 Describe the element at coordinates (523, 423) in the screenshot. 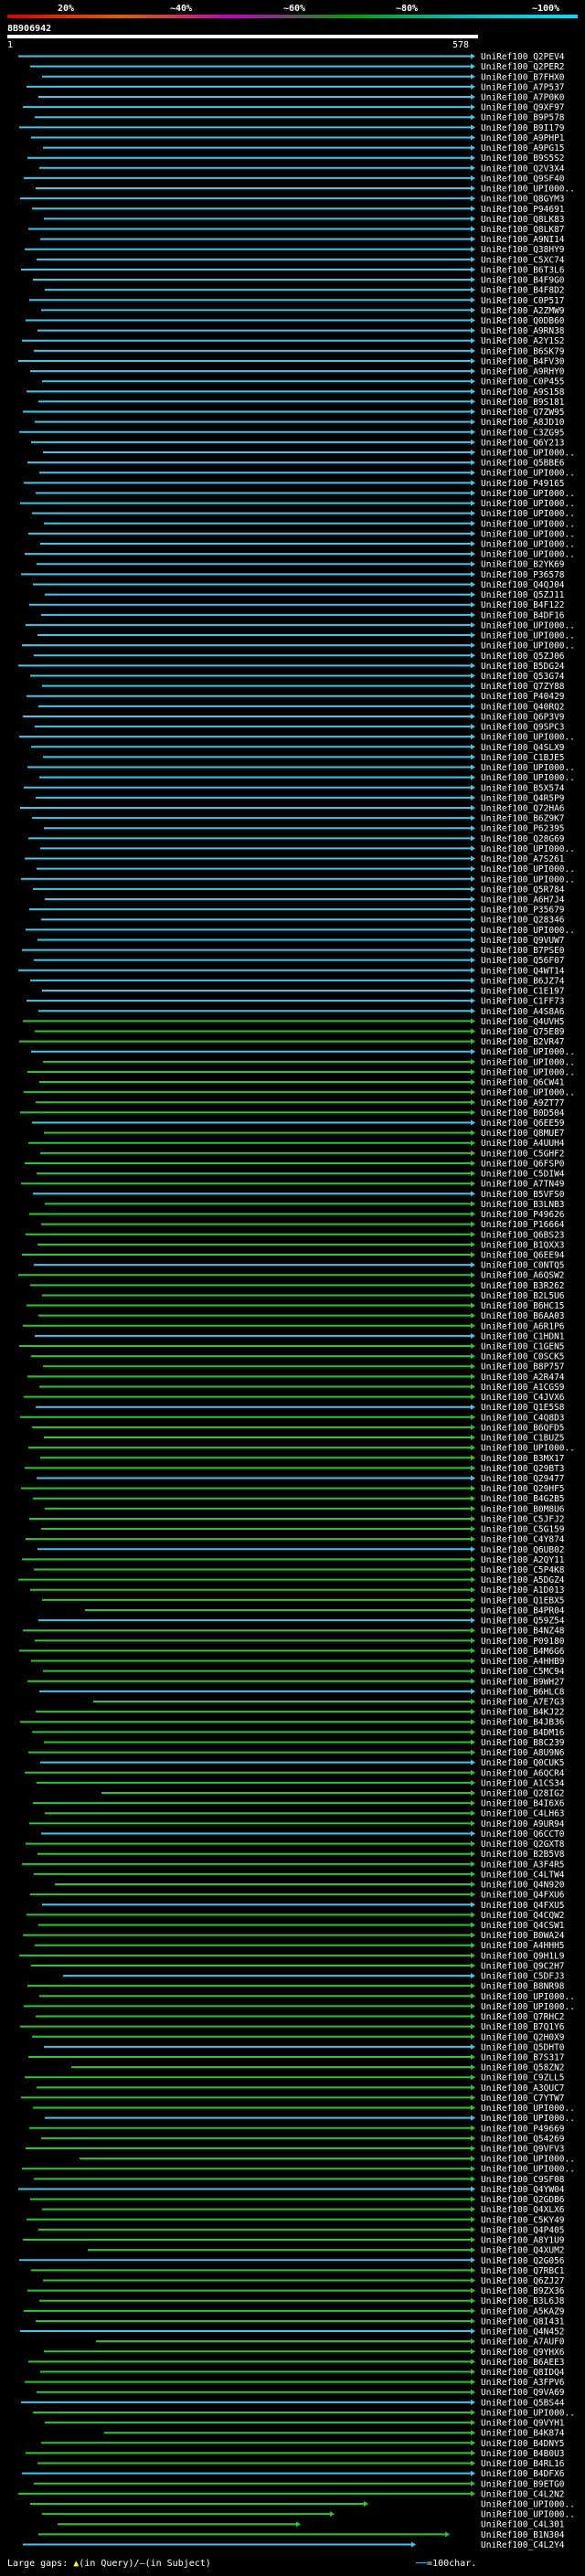

I see `hit-label: UniRef100_A8JD10` at that location.